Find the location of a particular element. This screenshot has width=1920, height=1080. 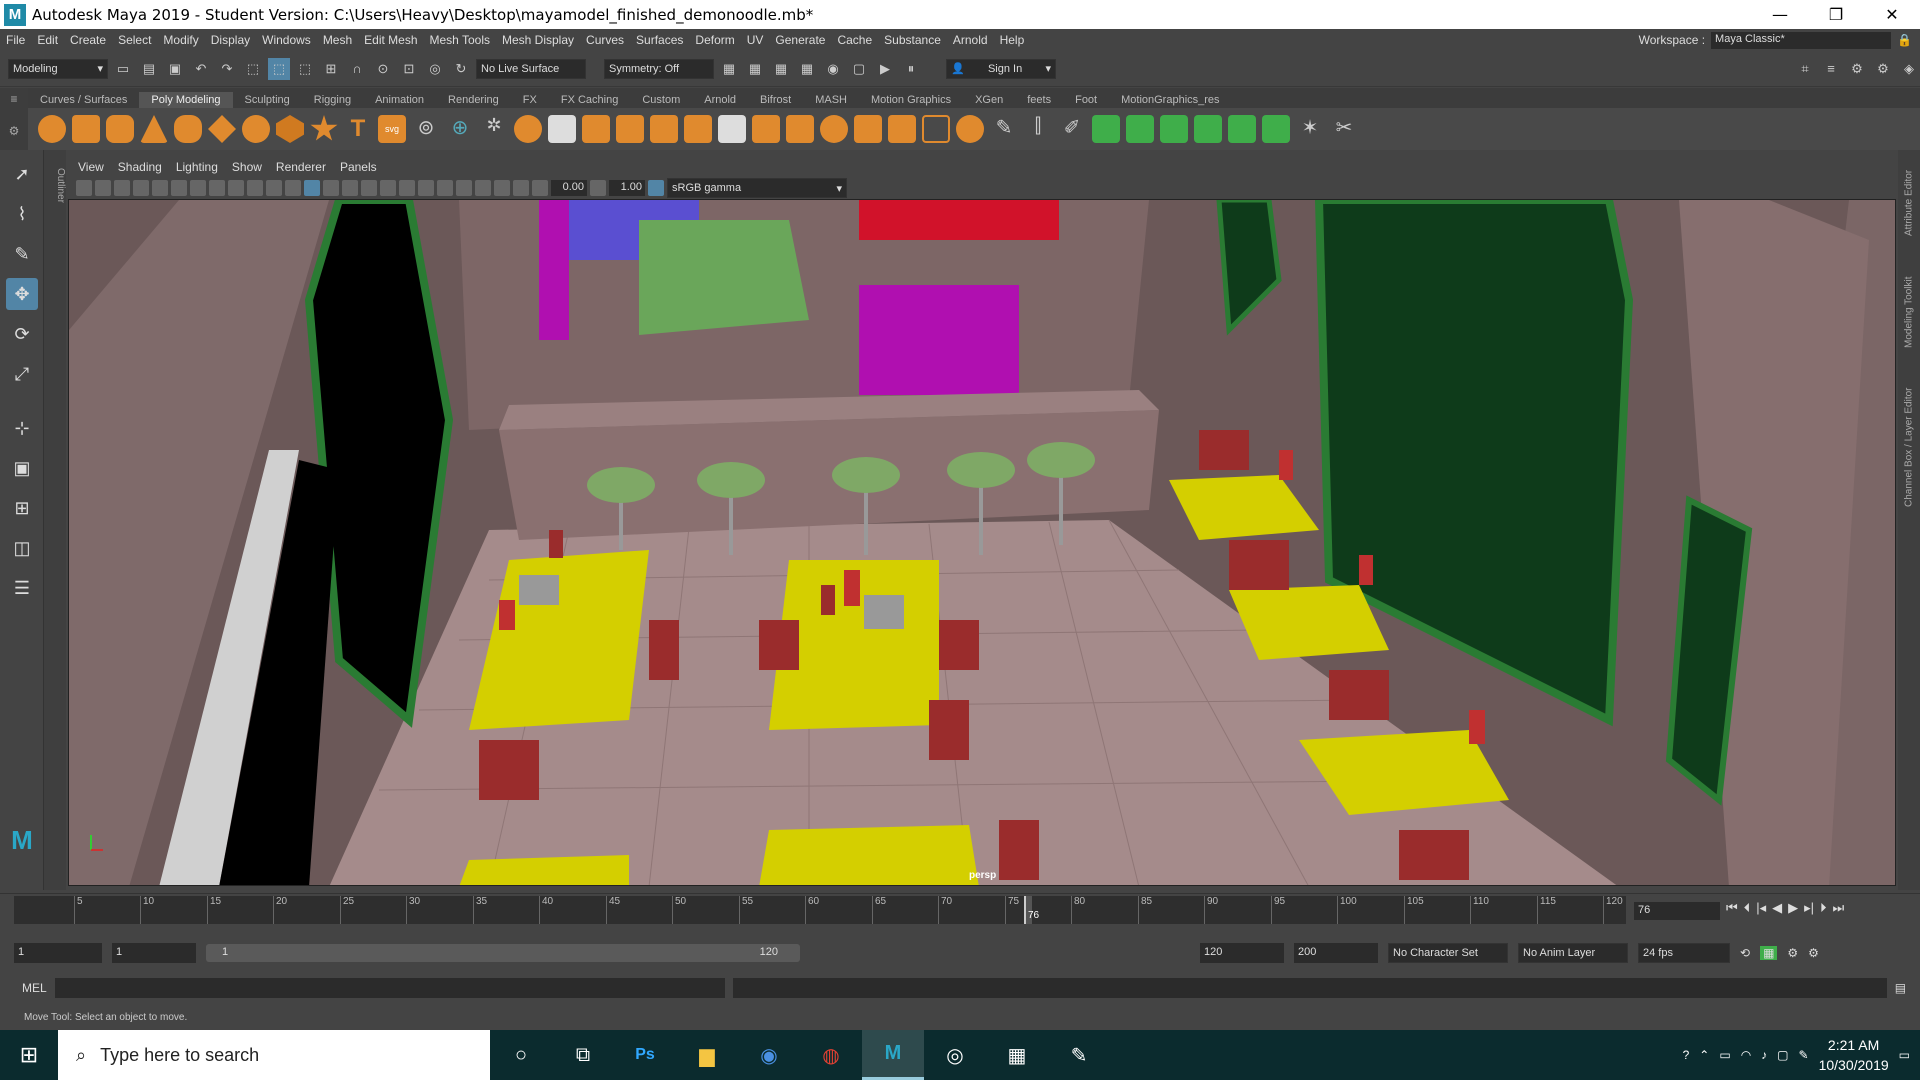

help-icon: ? is located at coordinates (1686, 1055).